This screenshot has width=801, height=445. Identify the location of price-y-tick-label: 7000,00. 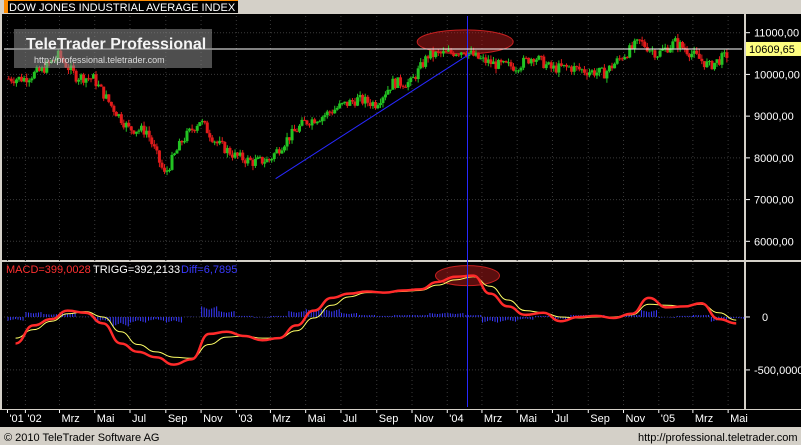
(774, 201).